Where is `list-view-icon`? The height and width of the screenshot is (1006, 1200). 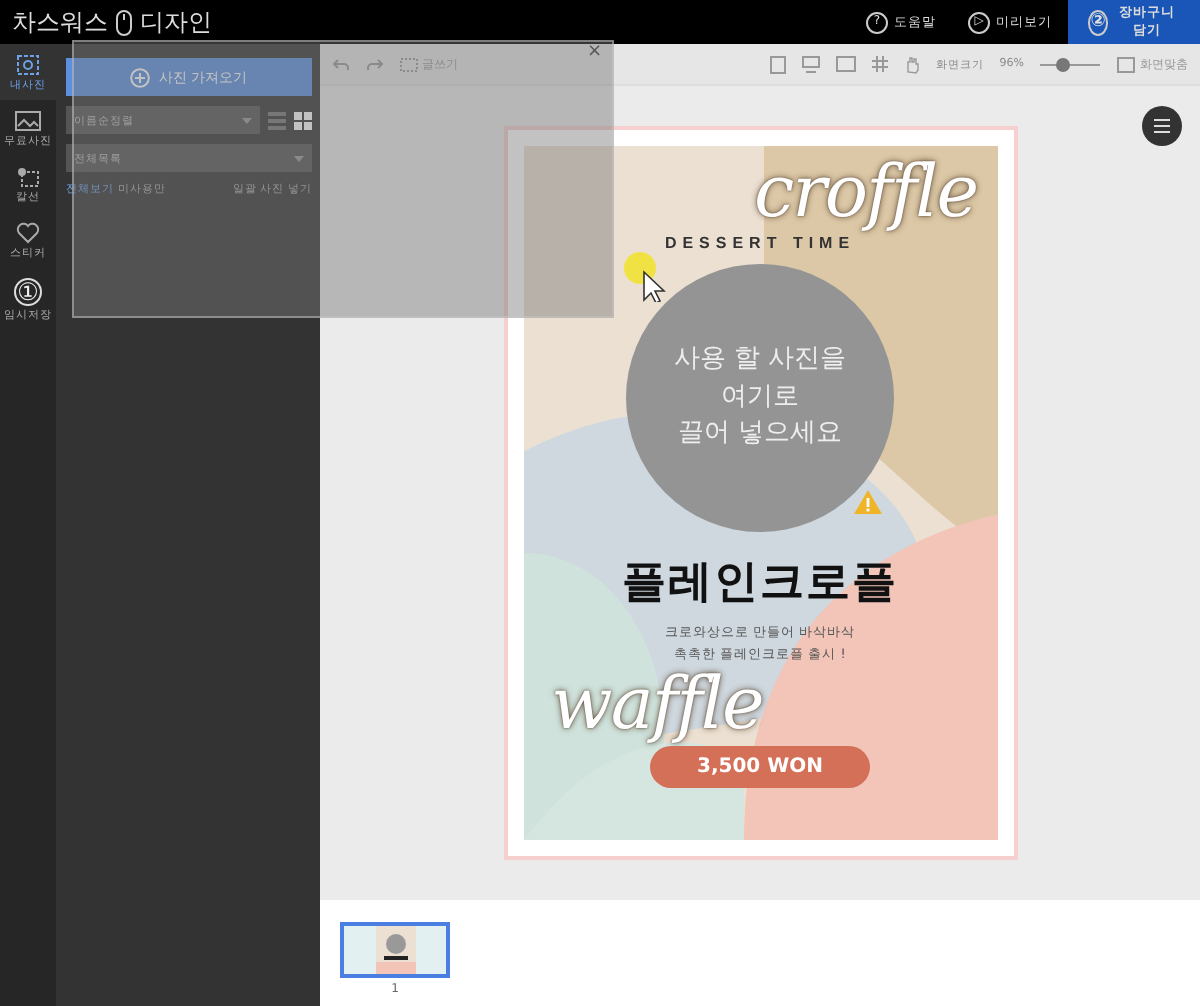 list-view-icon is located at coordinates (277, 120).